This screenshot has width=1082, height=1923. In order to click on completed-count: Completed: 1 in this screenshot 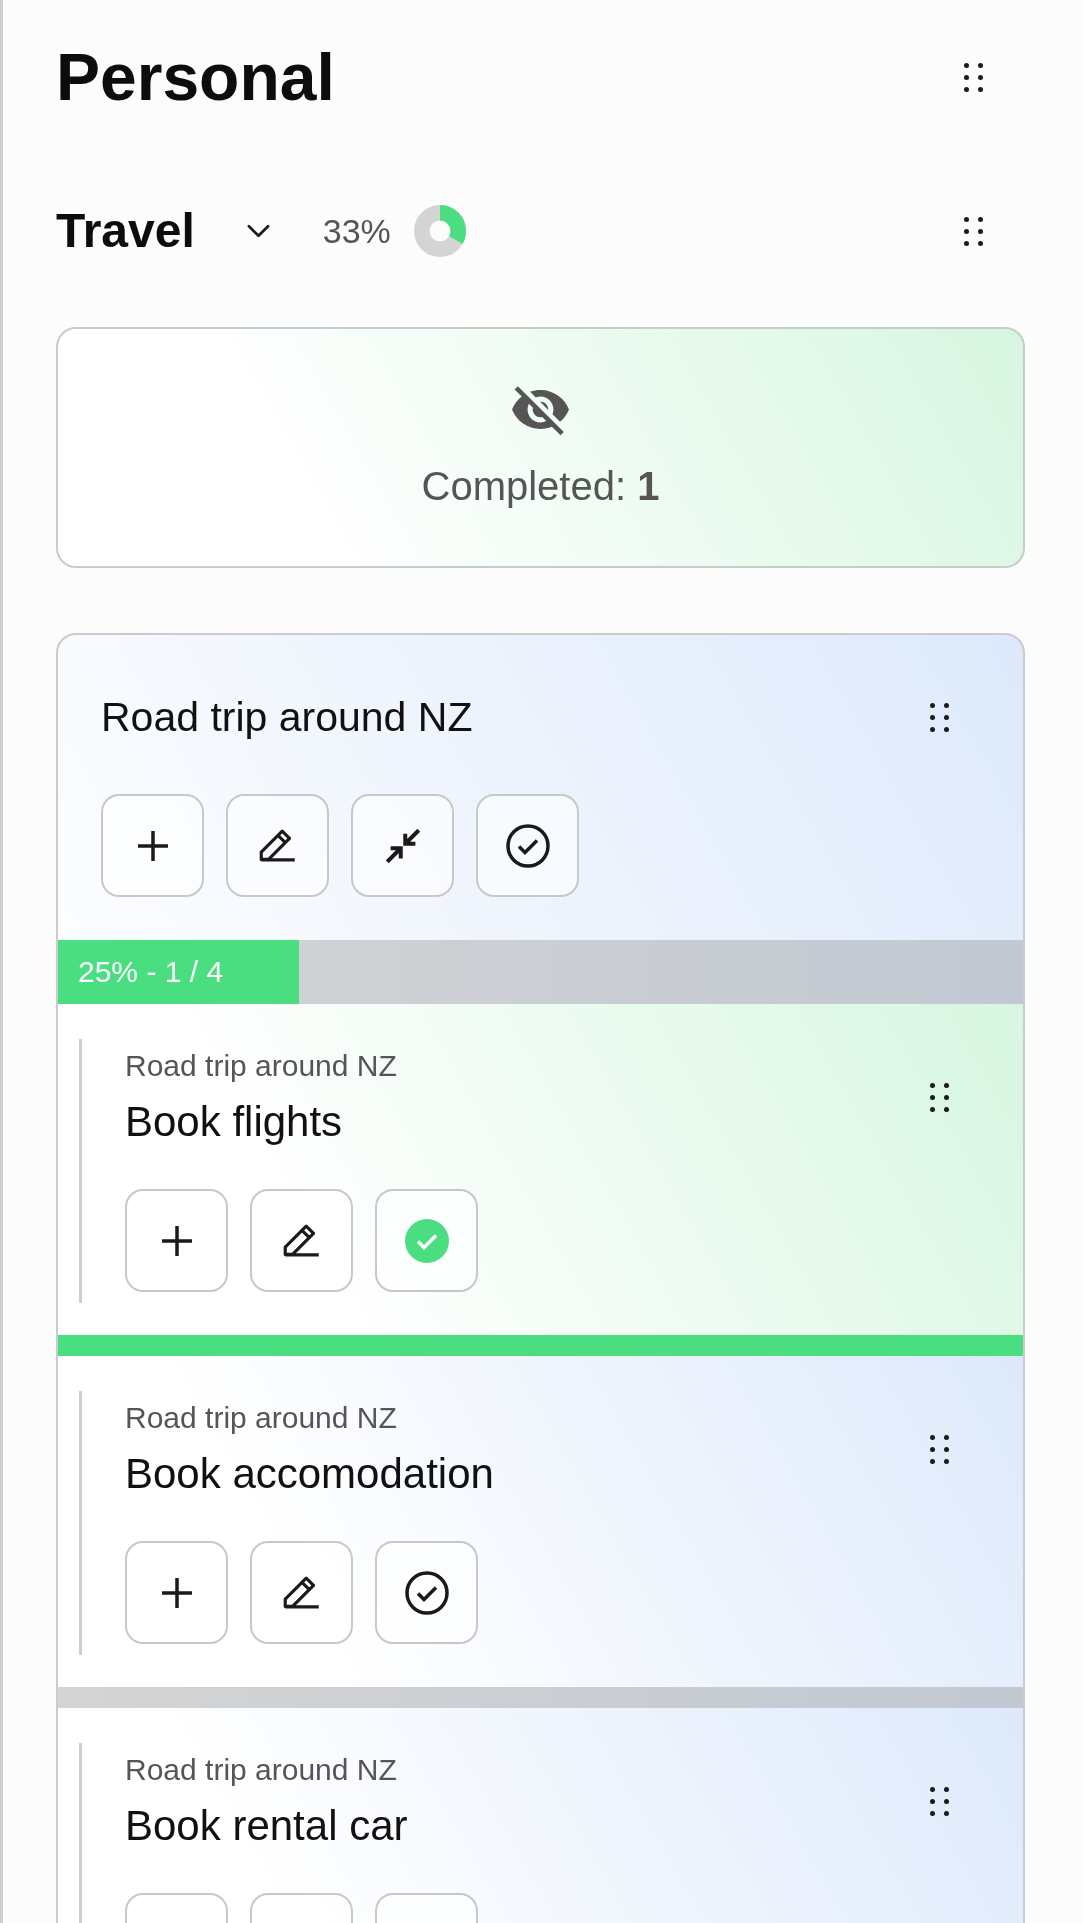, I will do `click(540, 486)`.